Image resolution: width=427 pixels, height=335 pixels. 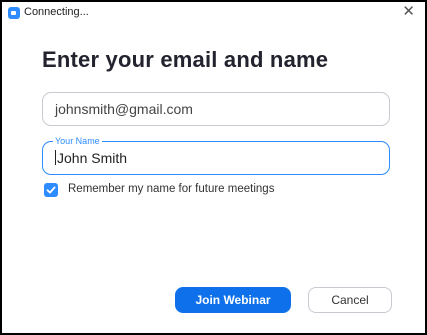 What do you see at coordinates (185, 59) in the screenshot?
I see `dialog-heading: Enter your email and name` at bounding box center [185, 59].